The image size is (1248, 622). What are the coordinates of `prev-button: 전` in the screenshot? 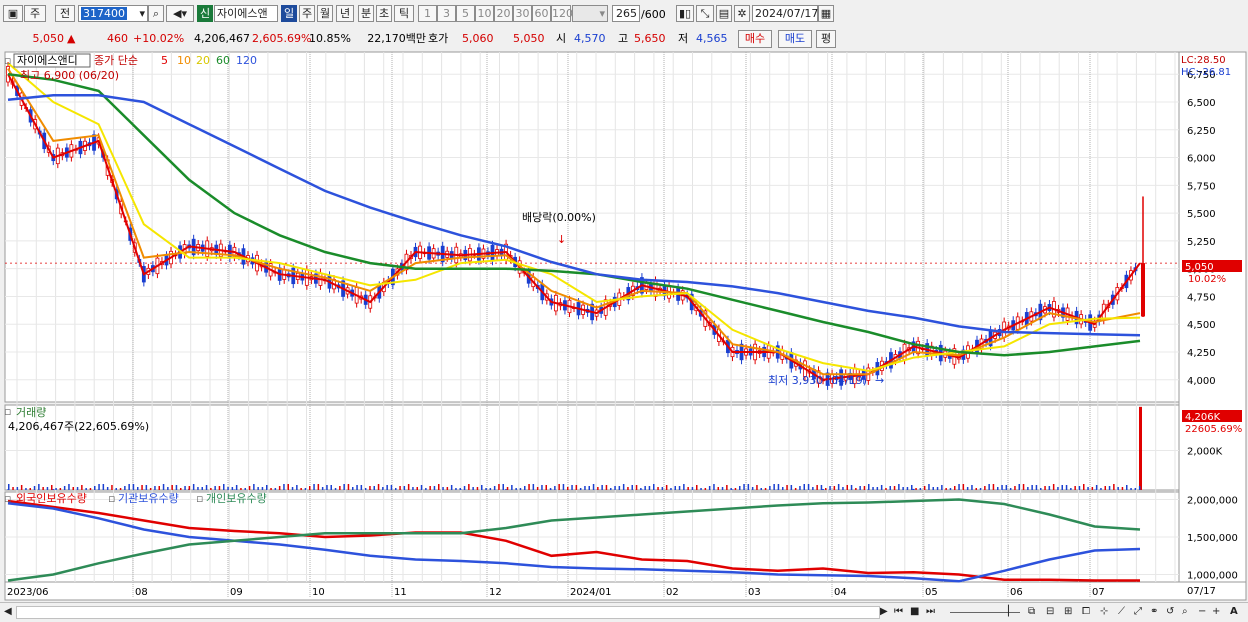 It's located at (65, 13).